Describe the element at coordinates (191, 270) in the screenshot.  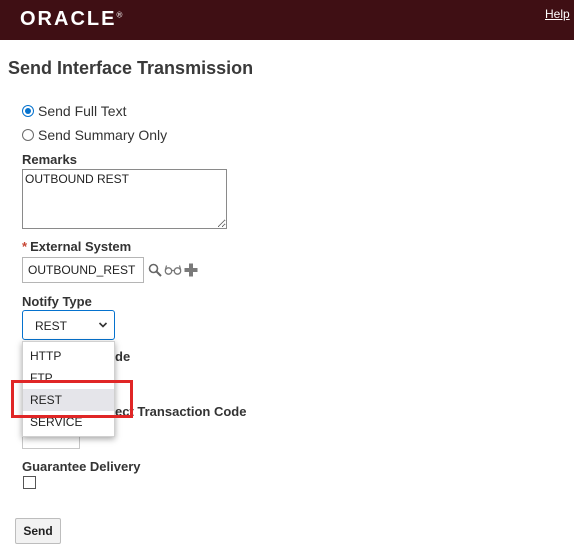
I see `add-icon` at that location.